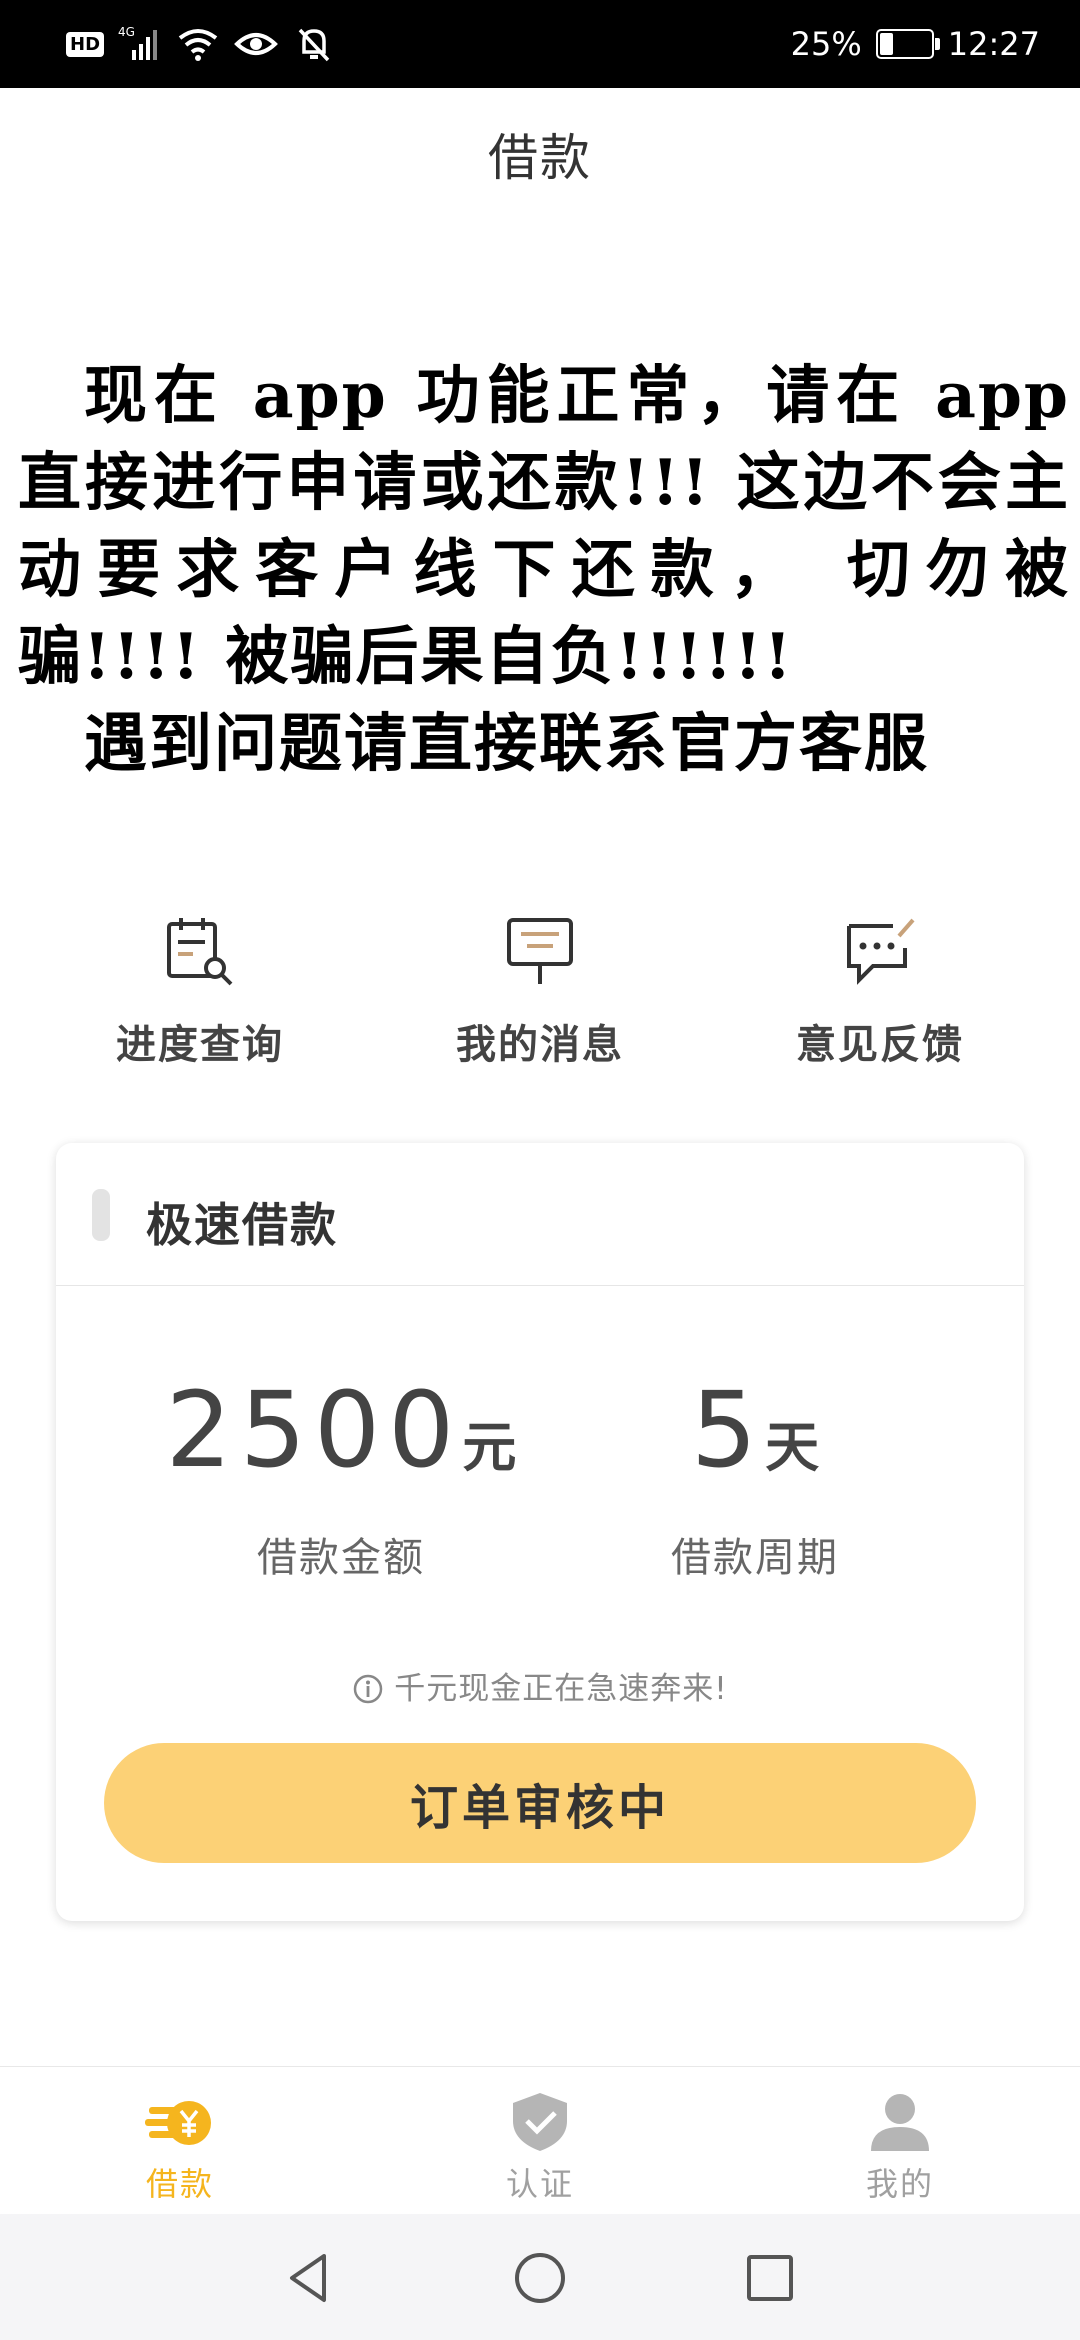  What do you see at coordinates (198, 45) in the screenshot?
I see `wifi-icon` at bounding box center [198, 45].